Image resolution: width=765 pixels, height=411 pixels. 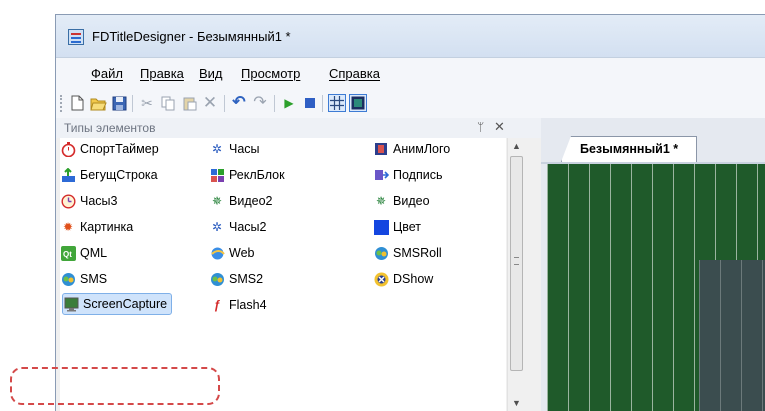 What do you see at coordinates (381, 253) in the screenshot?
I see `sms-roll-icon` at bounding box center [381, 253].